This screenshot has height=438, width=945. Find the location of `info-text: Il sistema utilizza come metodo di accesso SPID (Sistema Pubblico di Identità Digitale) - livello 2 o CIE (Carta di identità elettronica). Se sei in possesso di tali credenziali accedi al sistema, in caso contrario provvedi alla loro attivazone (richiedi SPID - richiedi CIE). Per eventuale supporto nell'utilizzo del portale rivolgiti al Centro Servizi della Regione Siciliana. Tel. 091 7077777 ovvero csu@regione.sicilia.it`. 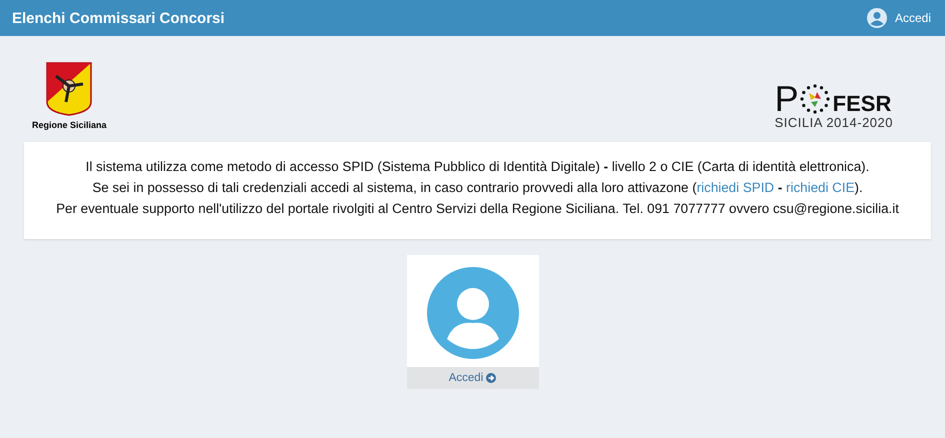

info-text: Il sistema utilizza come metodo di accesso SPID (Sistema Pubblico di Identità Digitale) - livello 2 o CIE (Carta di identità elettronica). Se sei in possesso di tali credenziali accedi al sistema, in caso contrario provvedi alla loro attivazone (richiedi SPID - richiedi CIE). Per eventuale supporto nell'utilizzo del portale rivolgiti al Centro Servizi della Regione Siciliana. Tel. 091 7077777 ovvero csu@regione.sicilia.it is located at coordinates (477, 188).